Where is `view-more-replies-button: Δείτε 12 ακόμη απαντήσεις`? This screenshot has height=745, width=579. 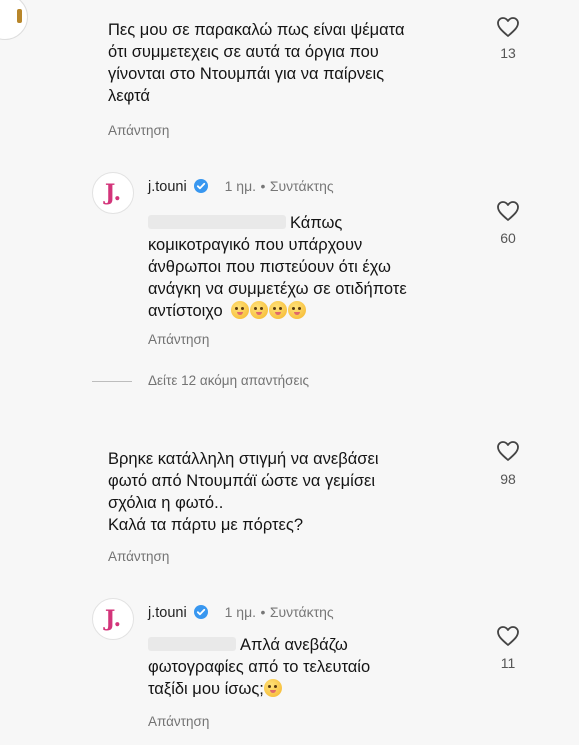 view-more-replies-button: Δείτε 12 ακόμη απαντήσεις is located at coordinates (228, 380).